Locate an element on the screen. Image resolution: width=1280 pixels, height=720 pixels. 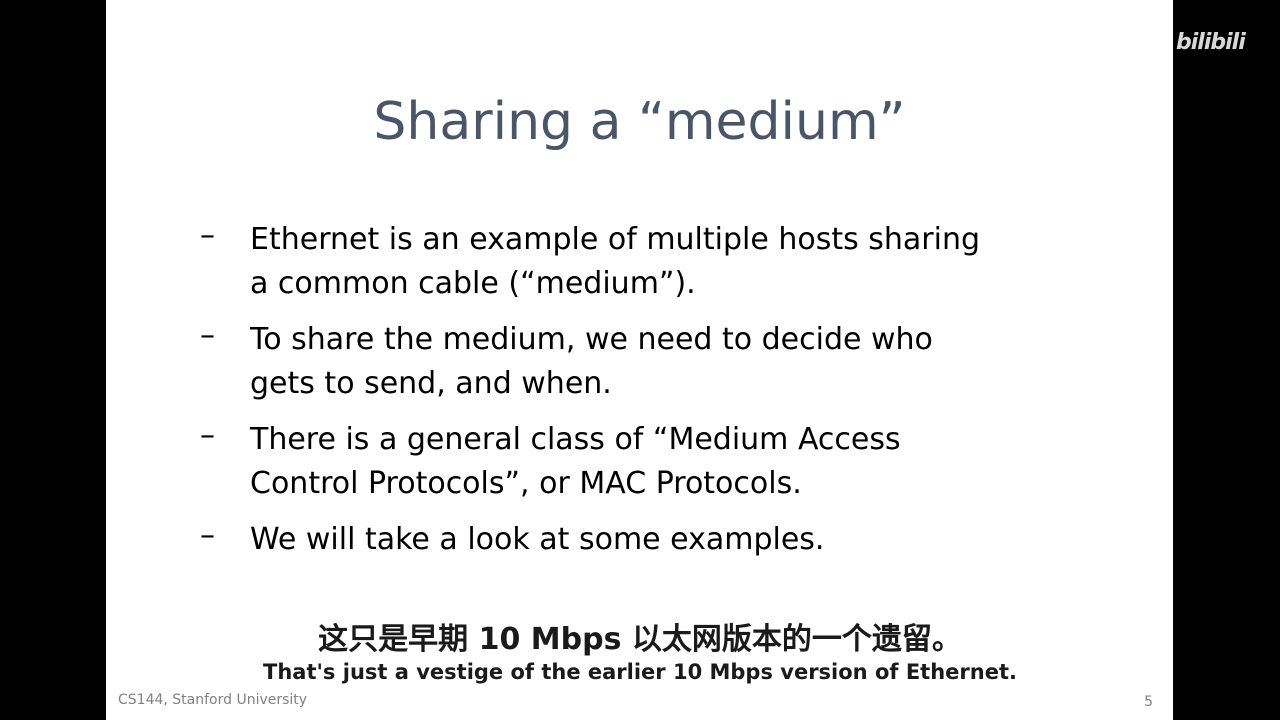
bilibili-logo: bilibili is located at coordinates (1211, 42).